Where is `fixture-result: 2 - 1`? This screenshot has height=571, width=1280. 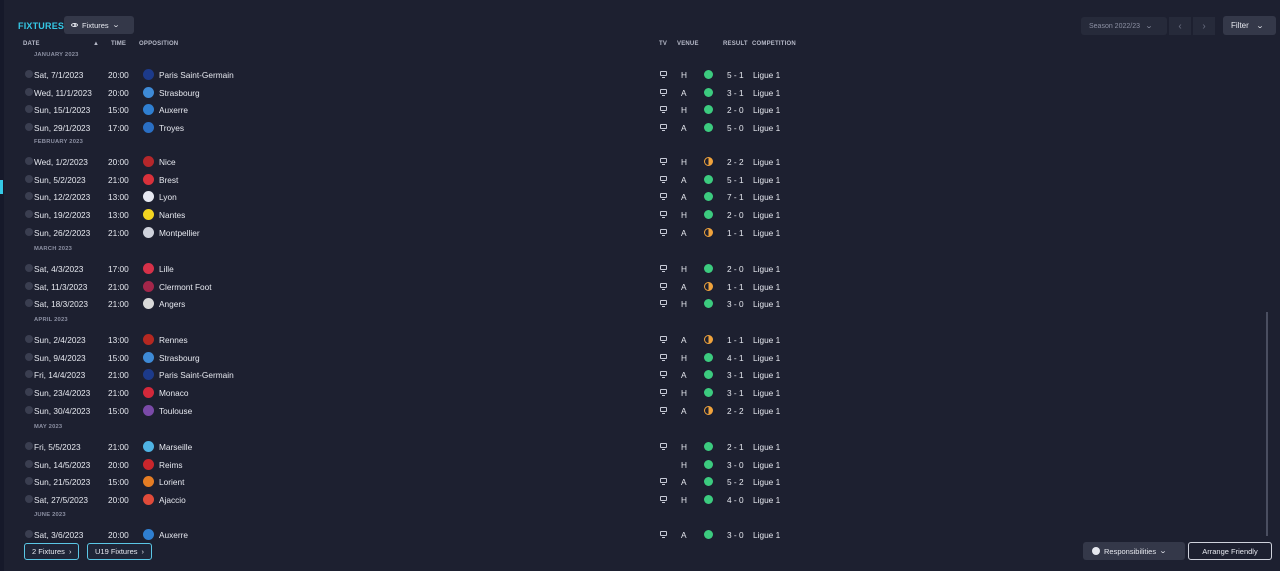
fixture-result: 2 - 1 is located at coordinates (735, 447).